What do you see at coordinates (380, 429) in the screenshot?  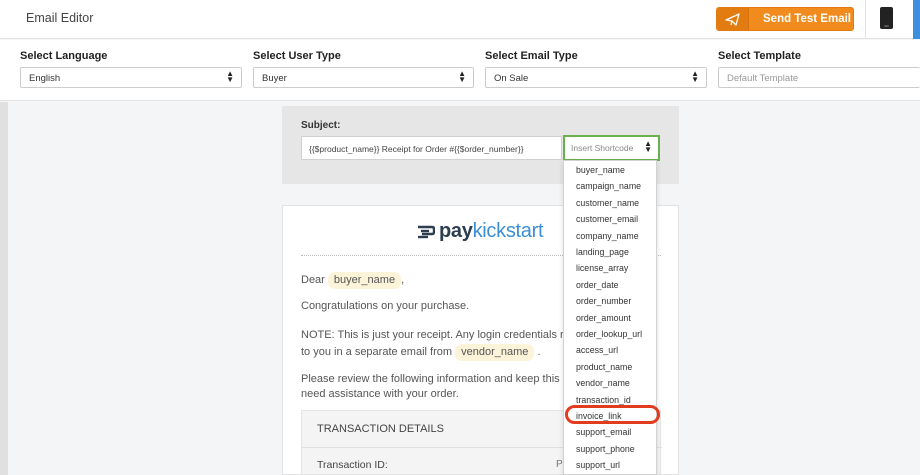 I see `details-header: TRANSACTION DETAILS` at bounding box center [380, 429].